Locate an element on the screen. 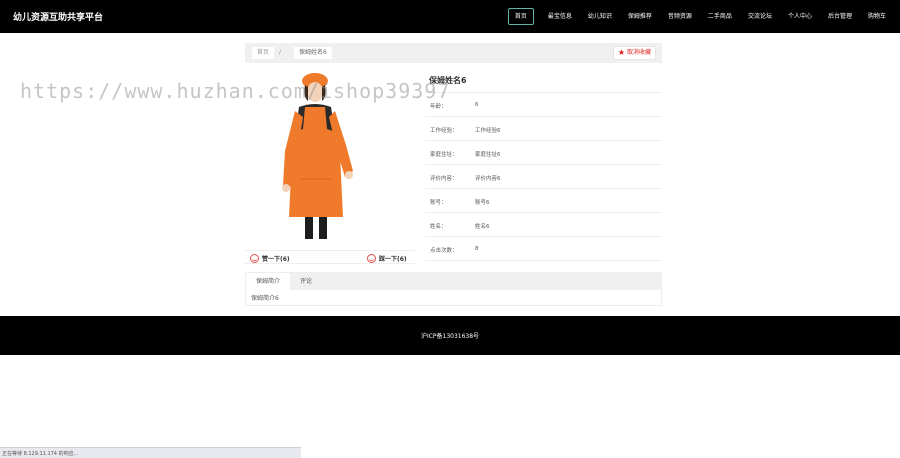 The image size is (900, 458). tab-comments: 评论 is located at coordinates (306, 281).